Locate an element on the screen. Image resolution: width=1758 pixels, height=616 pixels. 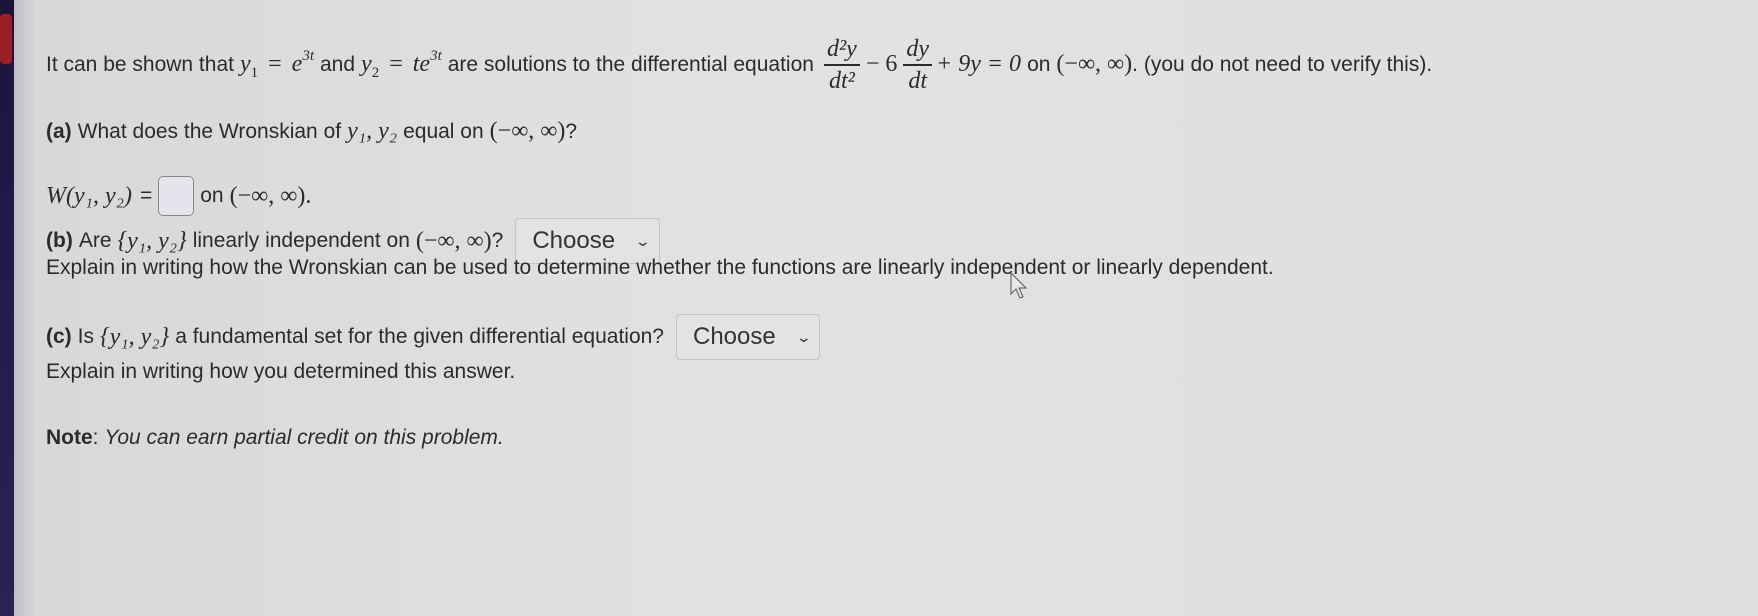
part-a-label: (a) is located at coordinates (59, 131).